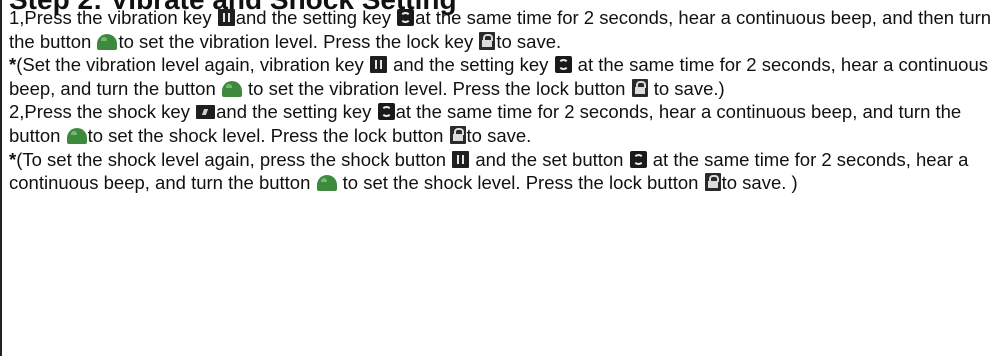 The image size is (1007, 356). Describe the element at coordinates (759, 183) in the screenshot. I see `text: to save. )` at that location.